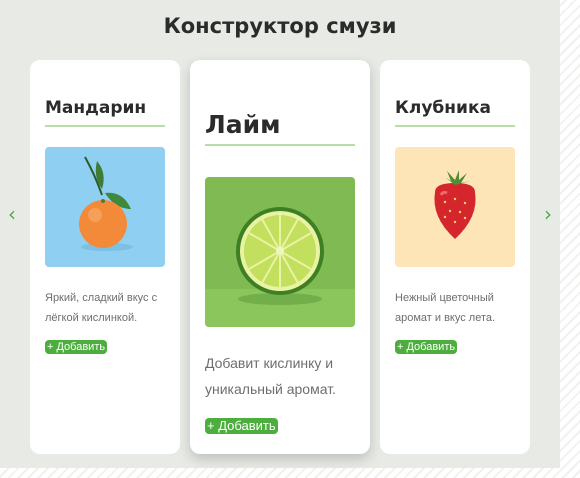 The height and width of the screenshot is (478, 580). I want to click on card-description: Добавит кислинку и уникальный аромат., so click(270, 376).